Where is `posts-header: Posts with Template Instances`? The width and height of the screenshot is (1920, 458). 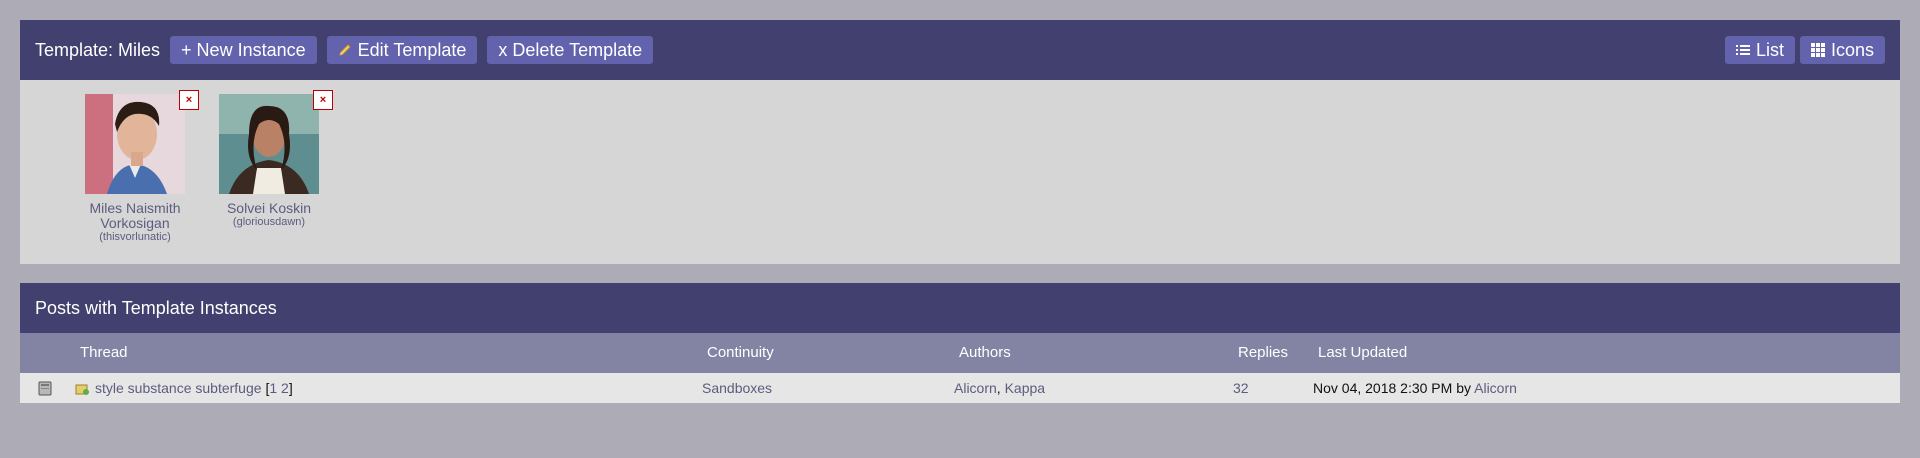
posts-header: Posts with Template Instances is located at coordinates (960, 308).